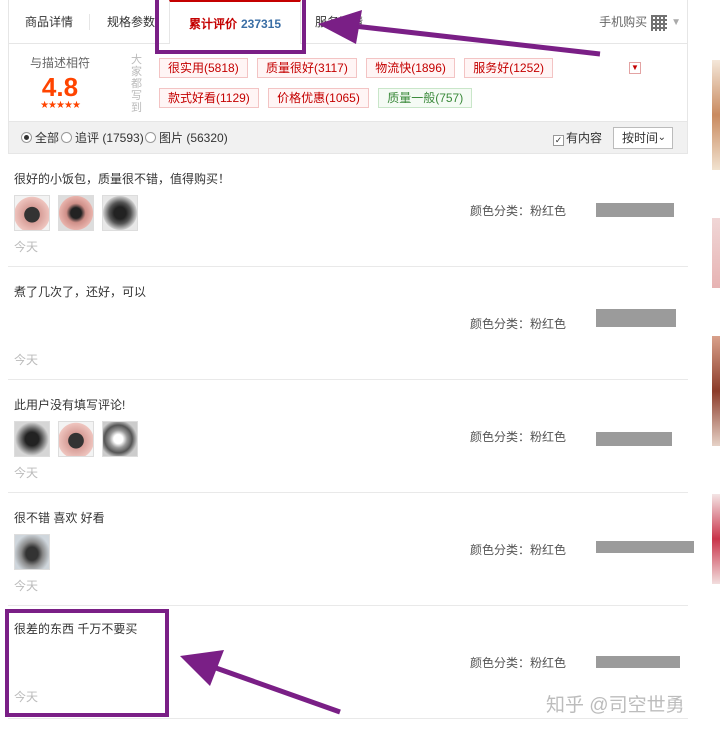 The image size is (720, 735). What do you see at coordinates (676, 22) in the screenshot?
I see `dropdown-caret-icon: ▼` at bounding box center [676, 22].